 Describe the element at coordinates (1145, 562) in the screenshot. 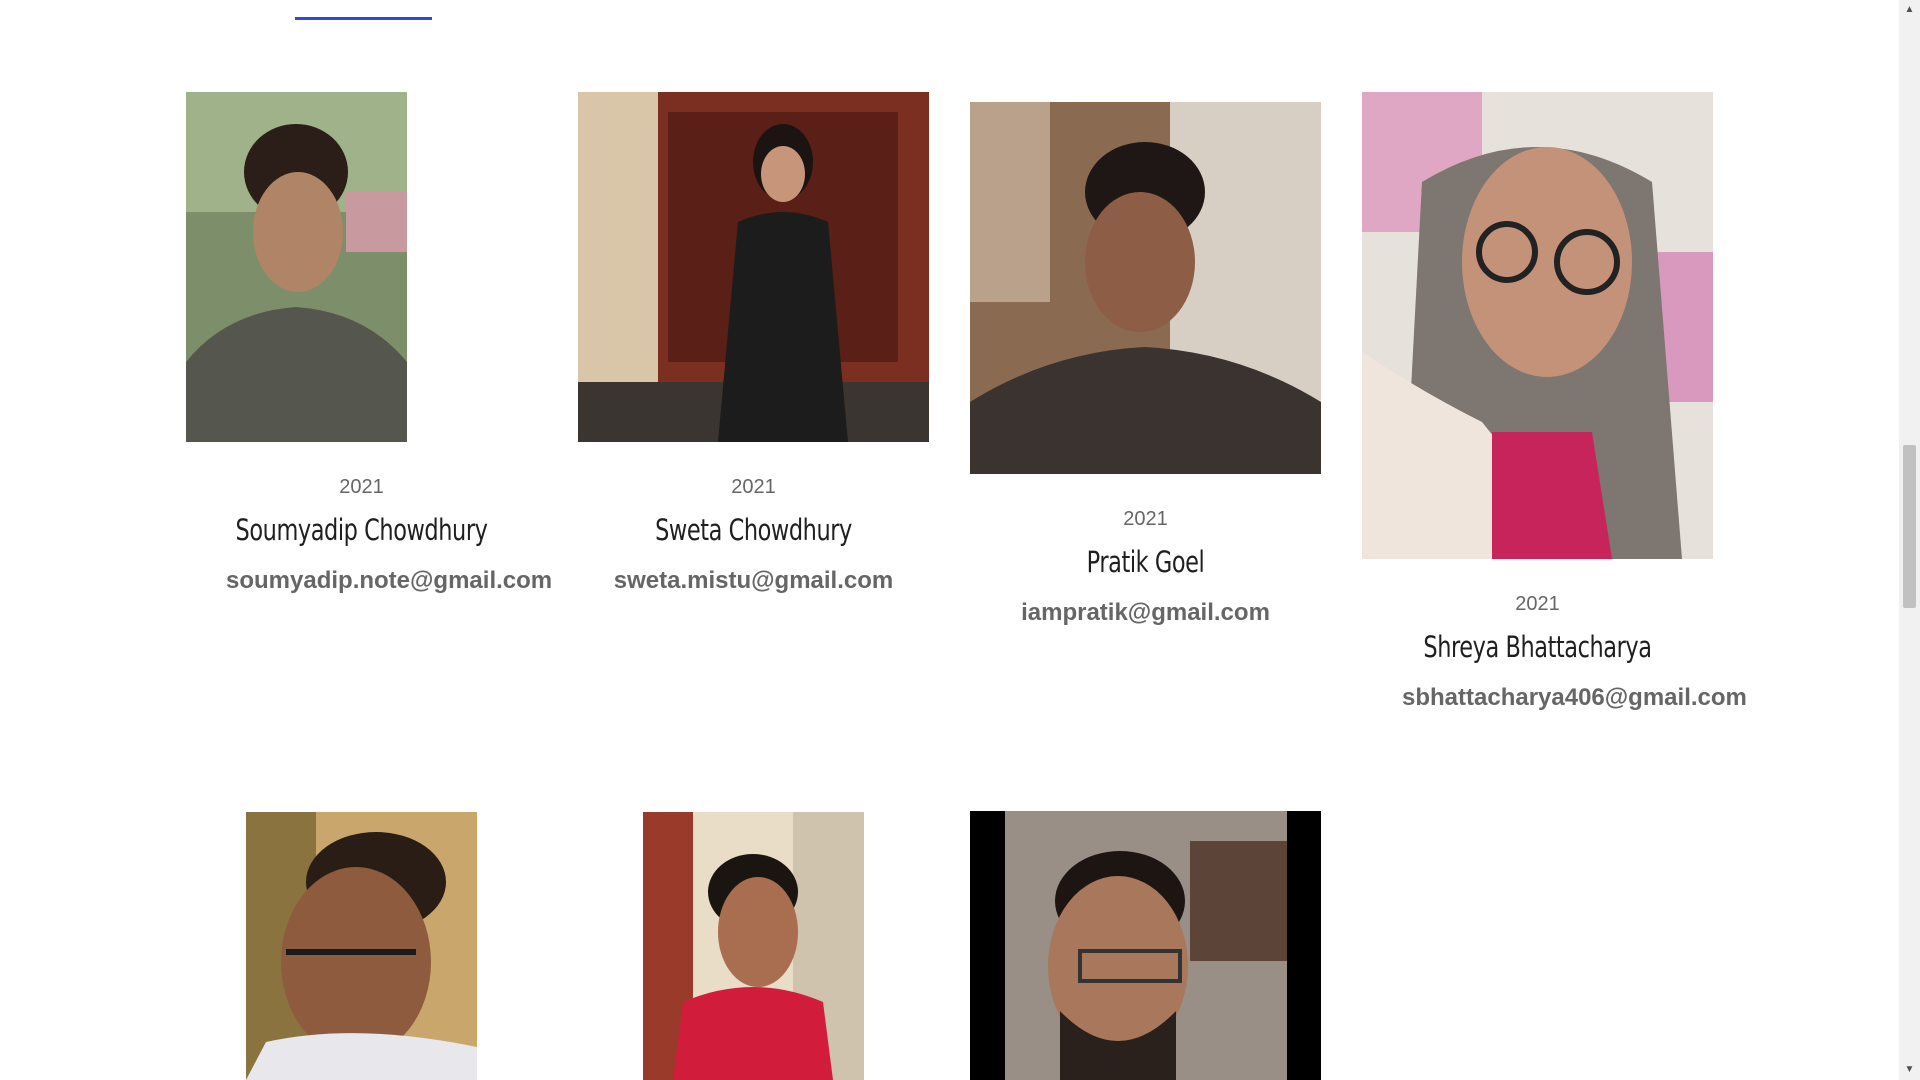

I see `member-name: Pratik Goel` at that location.